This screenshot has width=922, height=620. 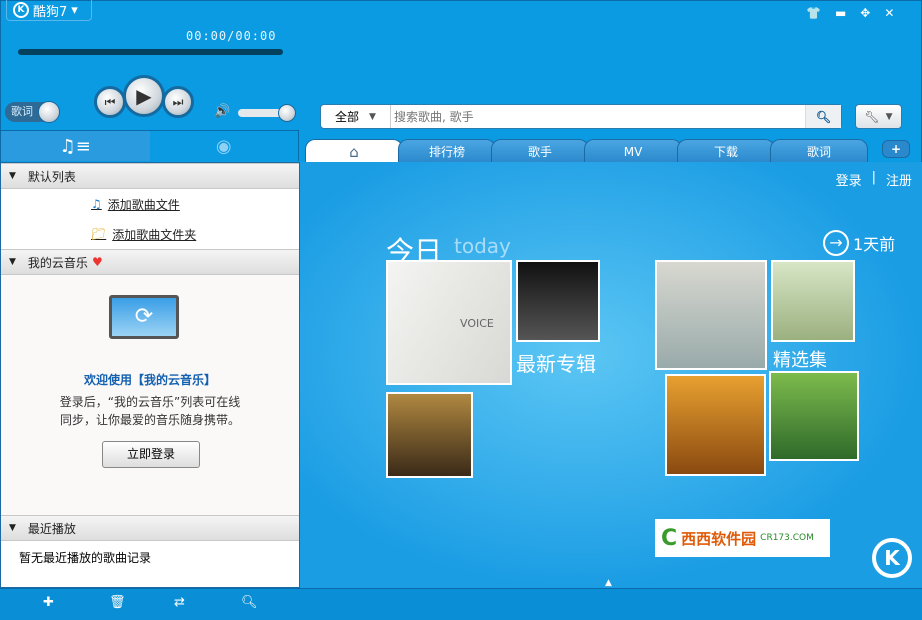 What do you see at coordinates (99, 234) in the screenshot?
I see `folder-icon: 📁︎` at bounding box center [99, 234].